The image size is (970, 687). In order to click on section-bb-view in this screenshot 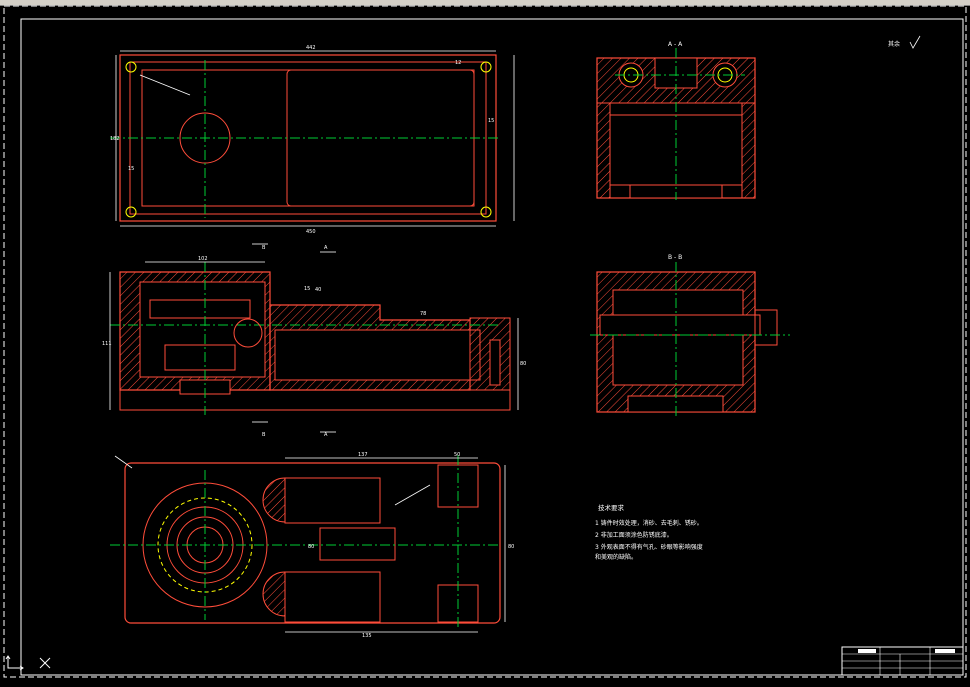, I will do `click(690, 340)`.